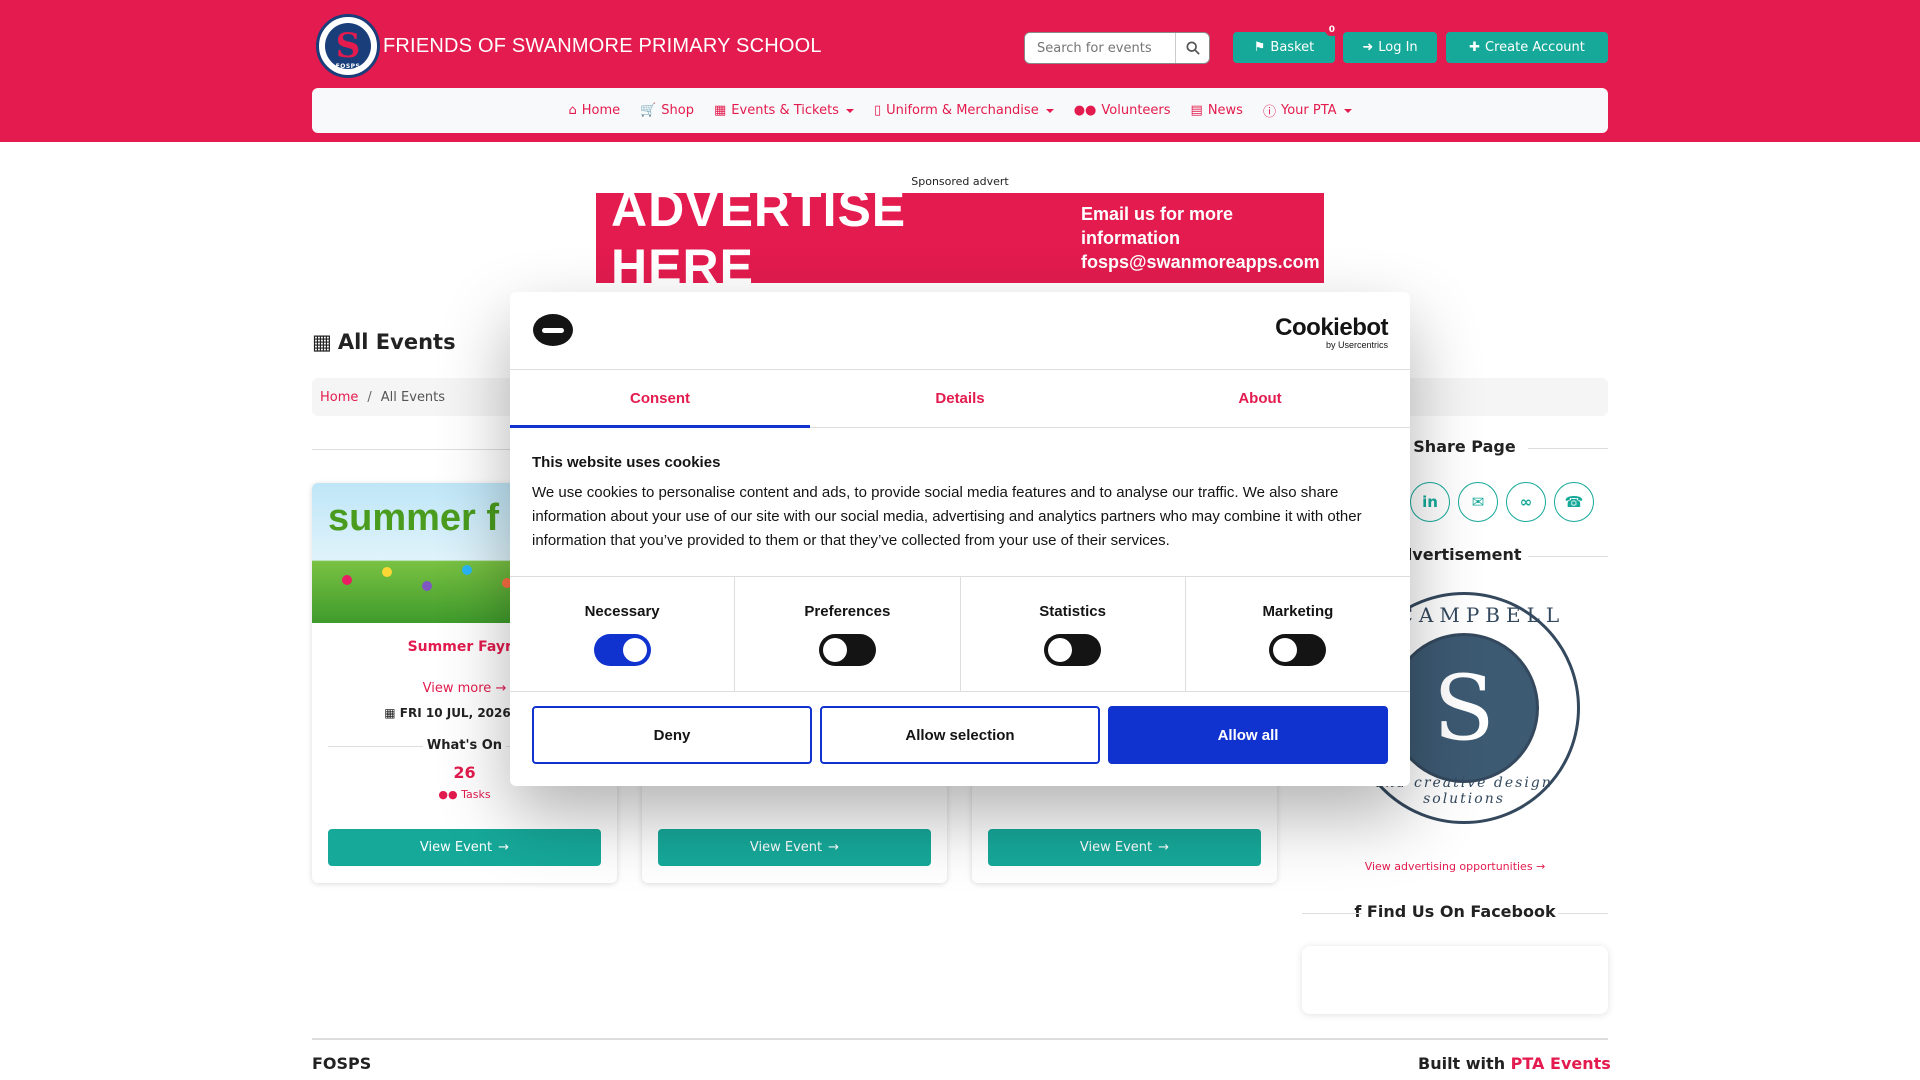  What do you see at coordinates (622, 650) in the screenshot?
I see `necessary-toggle` at bounding box center [622, 650].